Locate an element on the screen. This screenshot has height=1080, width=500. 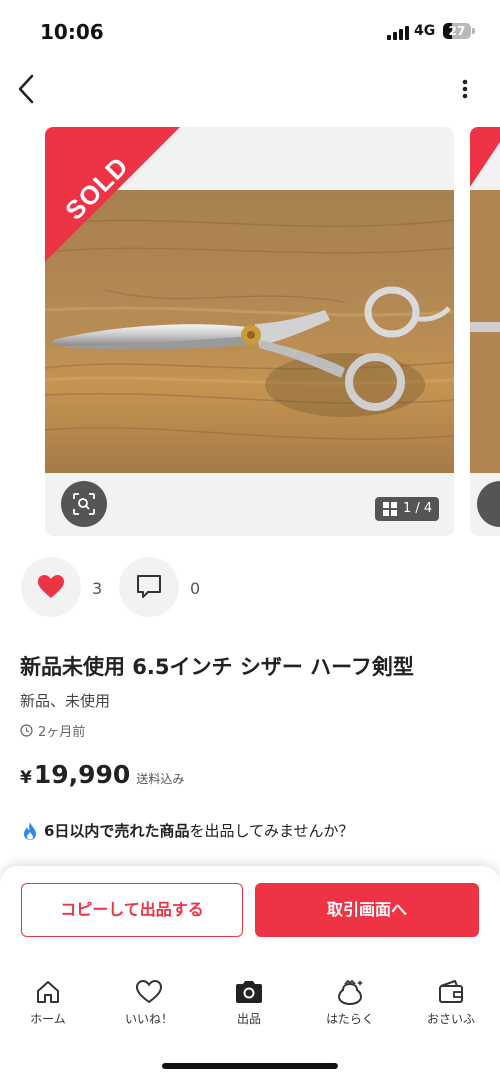
comment-count: 0 is located at coordinates (195, 588).